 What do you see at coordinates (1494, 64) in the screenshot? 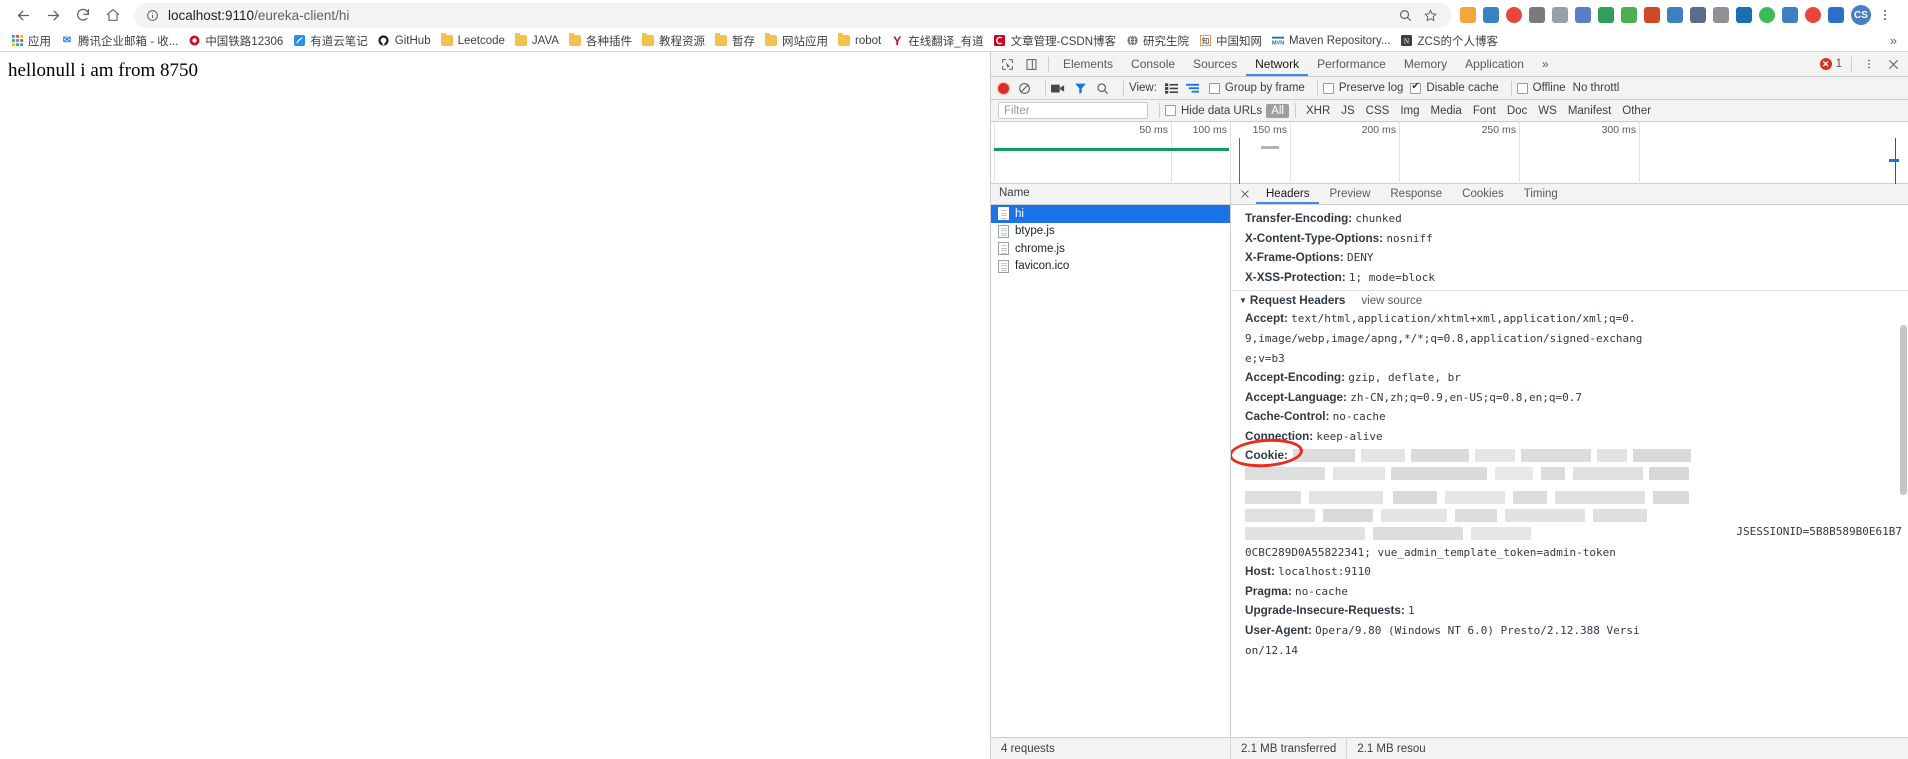
I see `tab-application: Application` at bounding box center [1494, 64].